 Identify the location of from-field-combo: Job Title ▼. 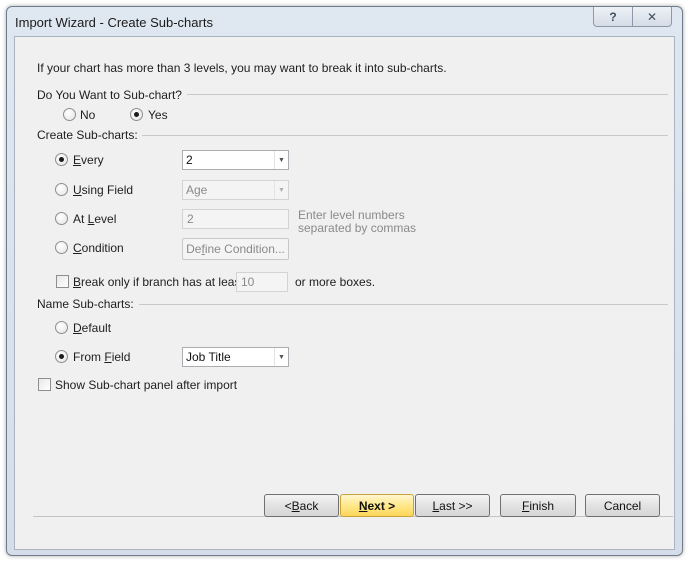
(235, 357).